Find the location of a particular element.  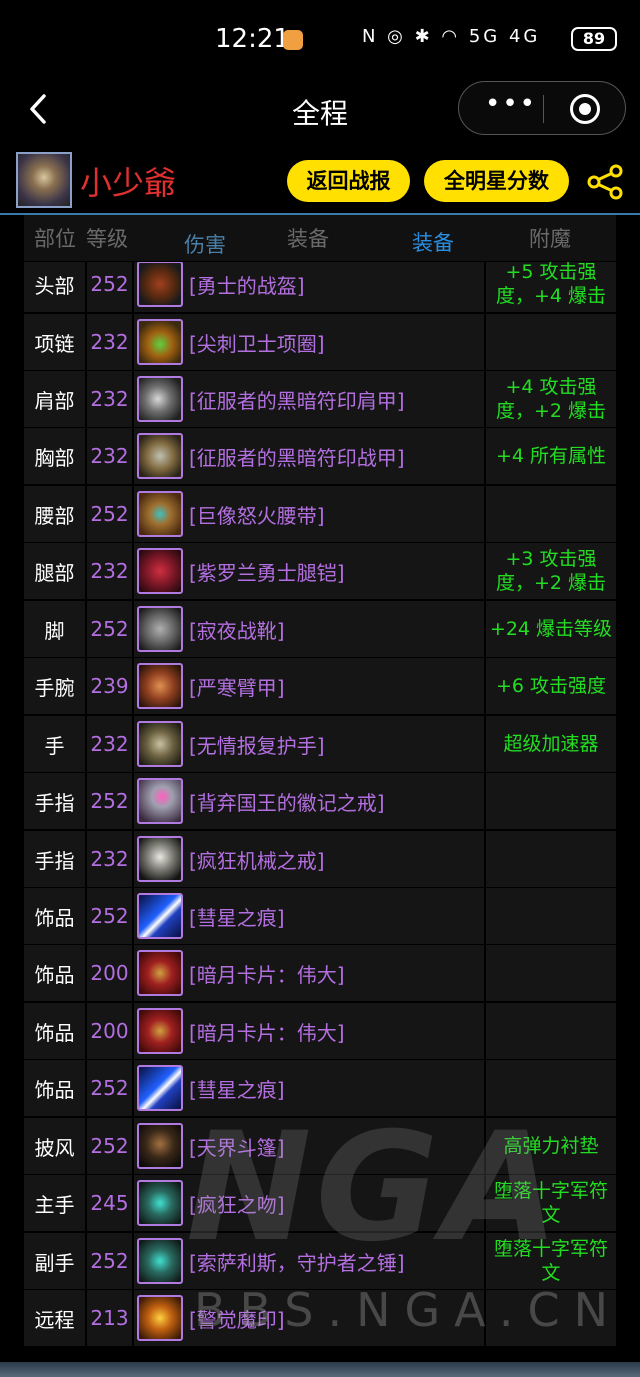

item-cell: [彗星之痕] is located at coordinates (309, 916).